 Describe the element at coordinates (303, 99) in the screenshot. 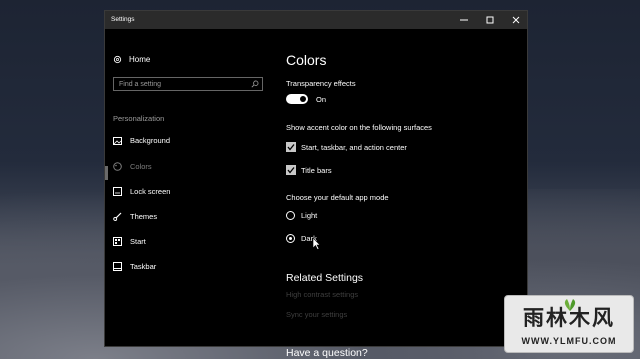

I see `toggle-knob` at that location.